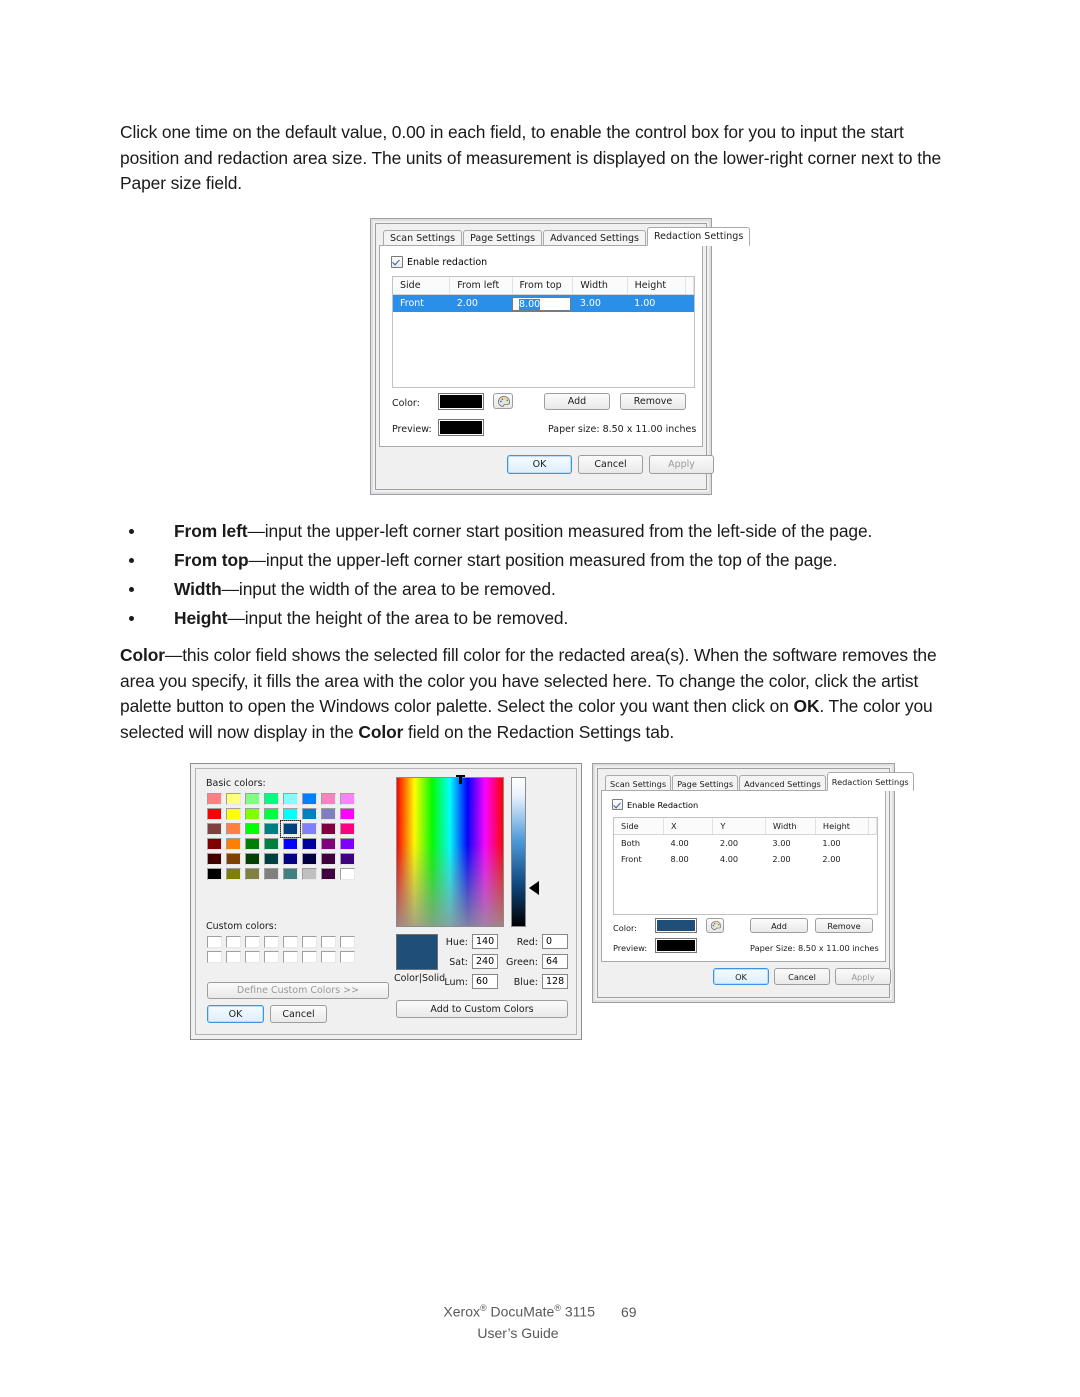  I want to click on enable-redaction-checkbox: Enable Redaction, so click(655, 804).